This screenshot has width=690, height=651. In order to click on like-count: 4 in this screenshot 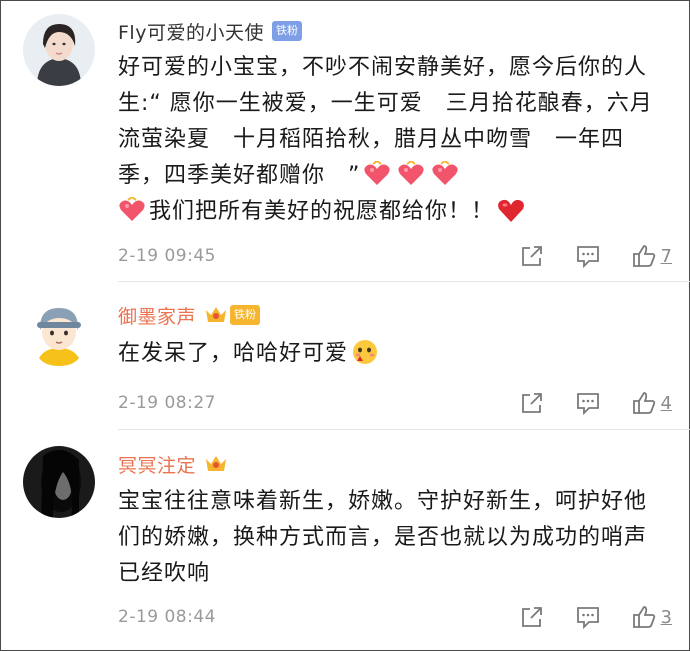, I will do `click(666, 403)`.